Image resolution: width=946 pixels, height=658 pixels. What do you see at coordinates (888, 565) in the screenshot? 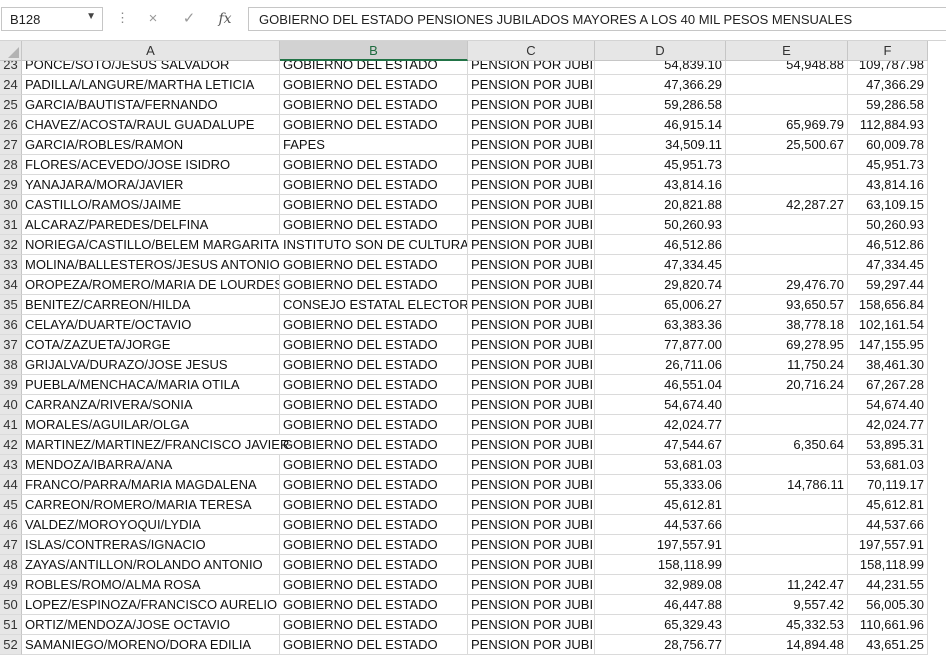
I see `cell-f: 158,118.99` at bounding box center [888, 565].